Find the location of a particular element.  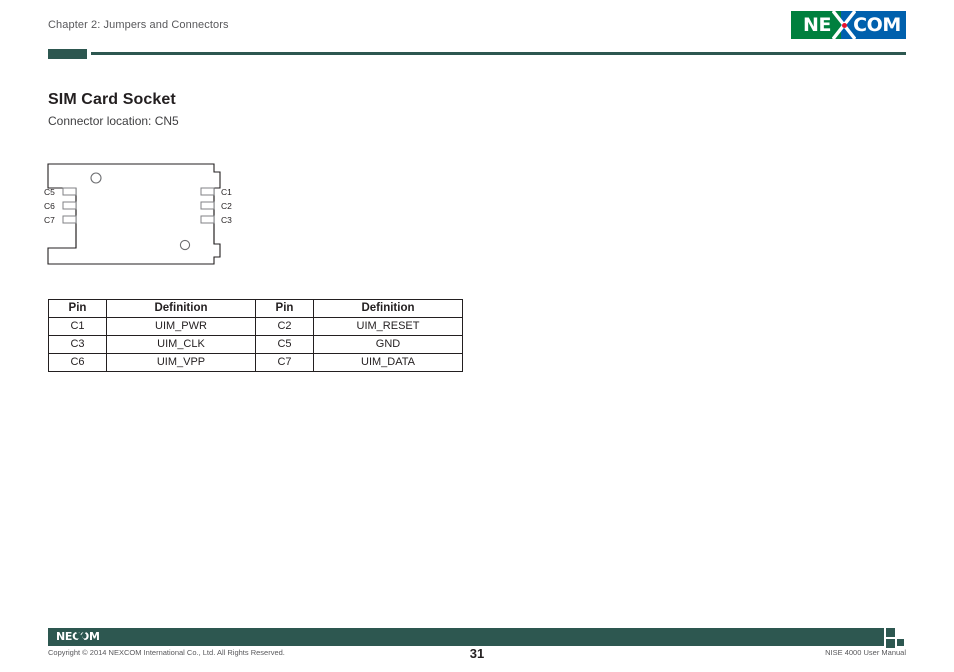

pin-label-c3: C3 is located at coordinates (226, 220).